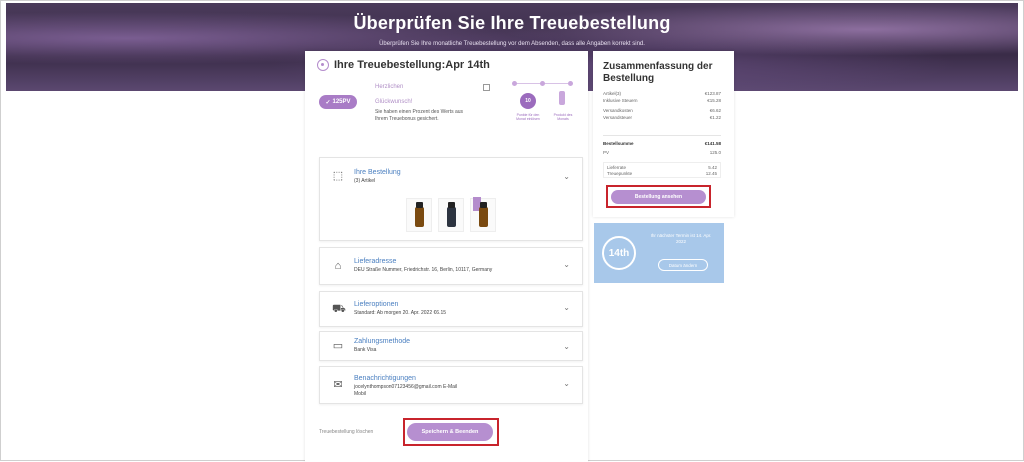  What do you see at coordinates (612, 93) in the screenshot?
I see `summary-label: Artikel(3)` at bounding box center [612, 93].